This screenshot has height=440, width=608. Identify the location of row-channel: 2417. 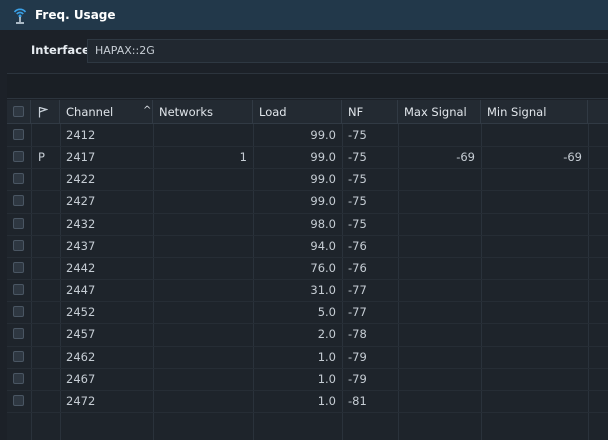
(81, 157).